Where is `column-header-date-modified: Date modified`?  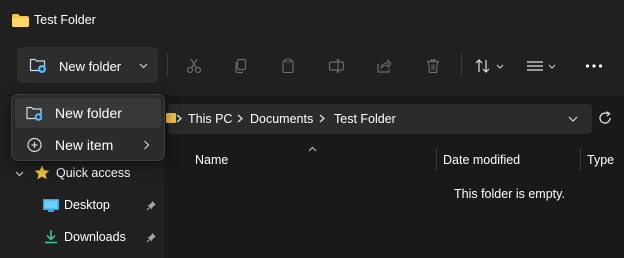
column-header-date-modified: Date modified is located at coordinates (508, 159).